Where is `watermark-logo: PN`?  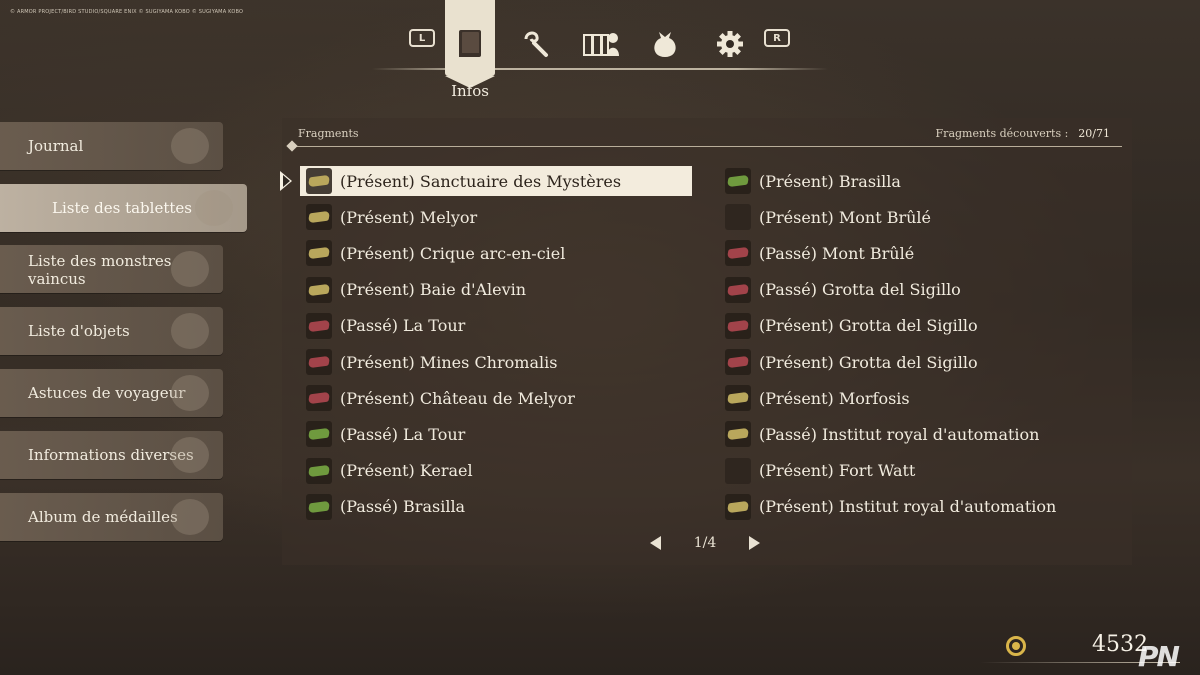 watermark-logo: PN is located at coordinates (1159, 656).